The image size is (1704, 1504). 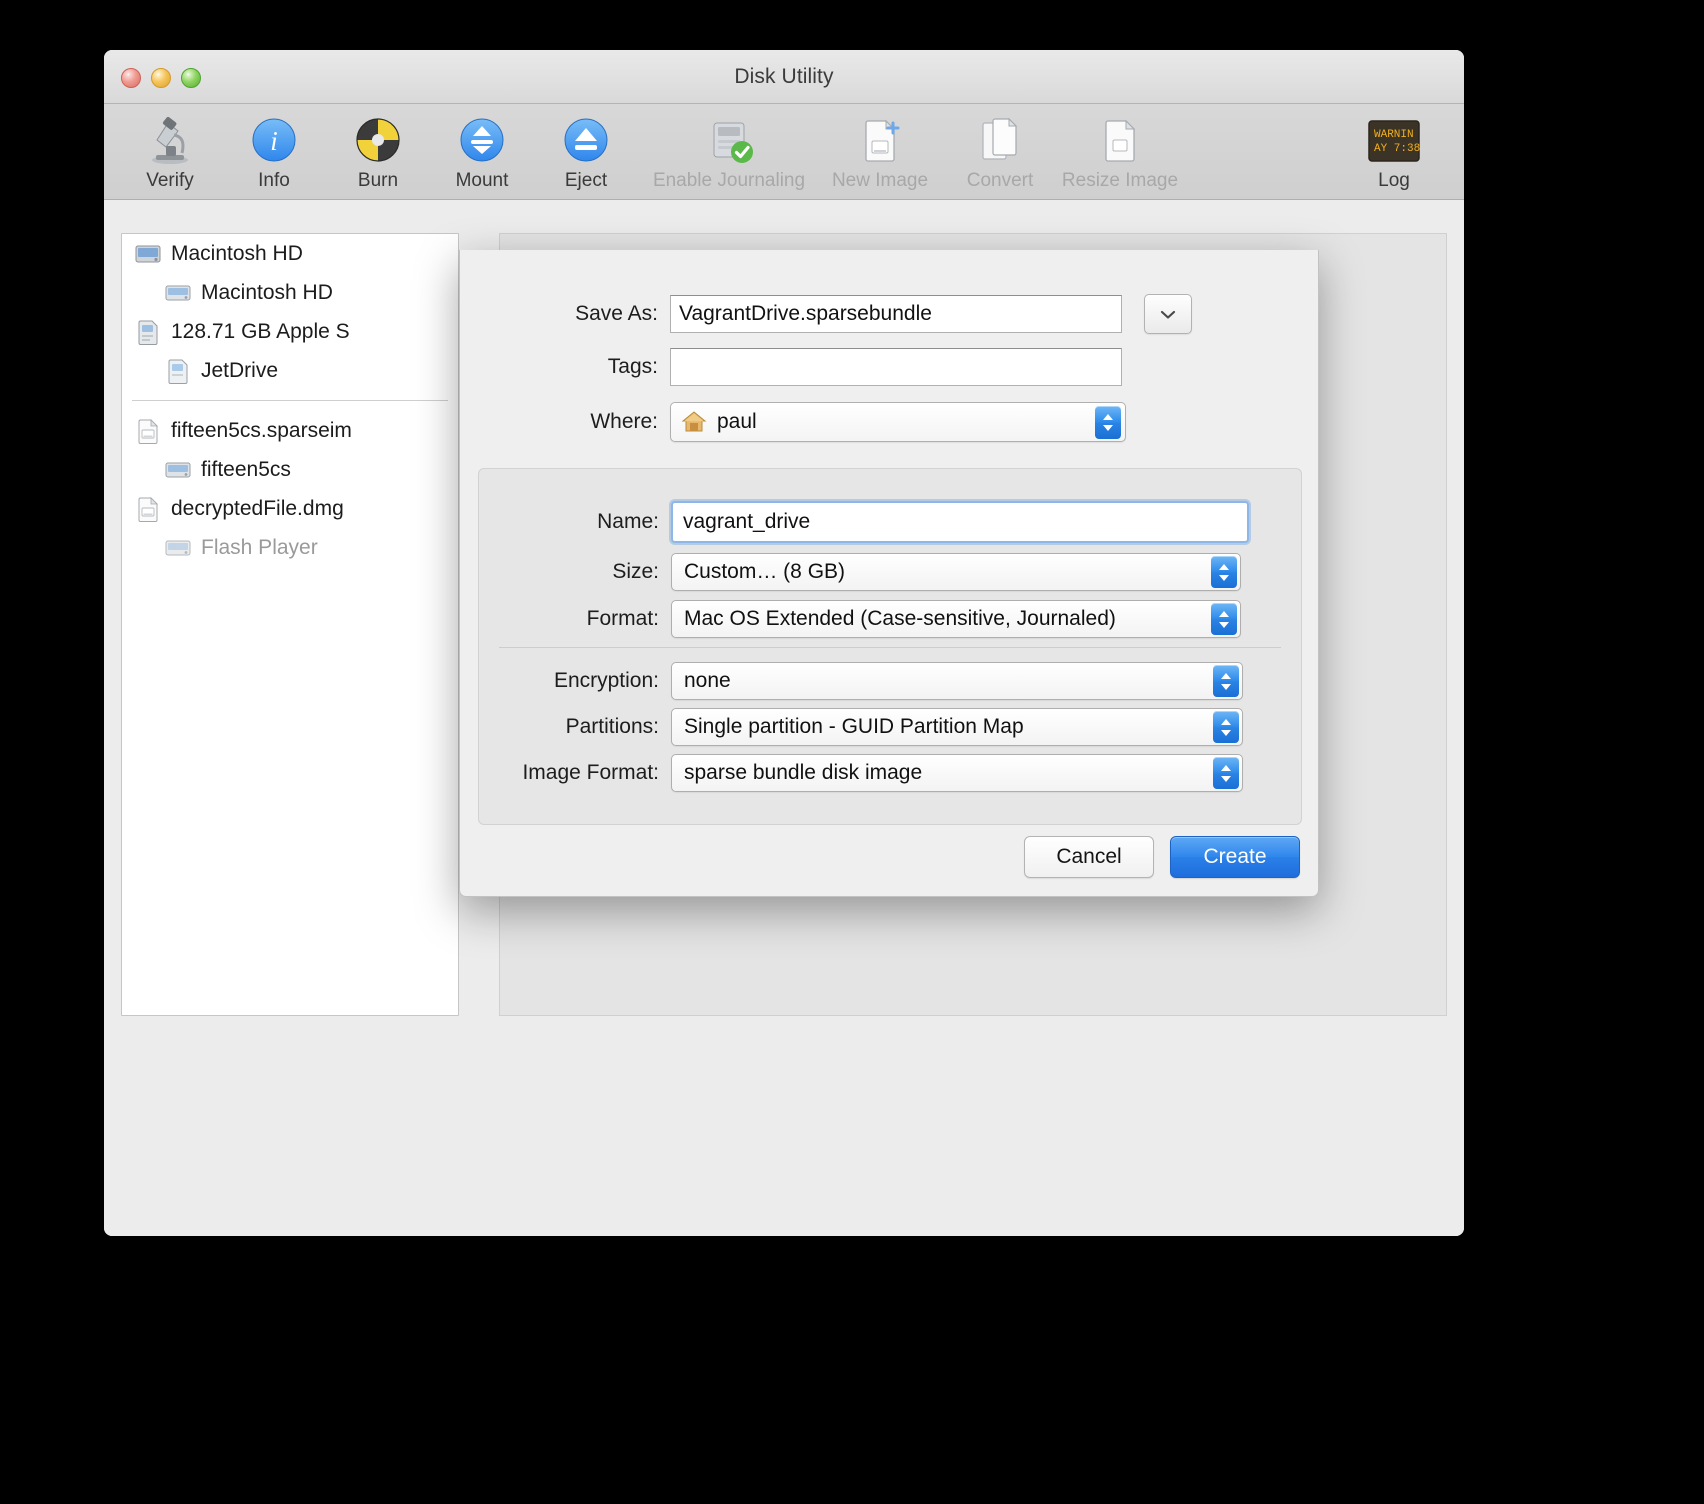 I want to click on image-format-value: sparse bundle disk image, so click(x=803, y=772).